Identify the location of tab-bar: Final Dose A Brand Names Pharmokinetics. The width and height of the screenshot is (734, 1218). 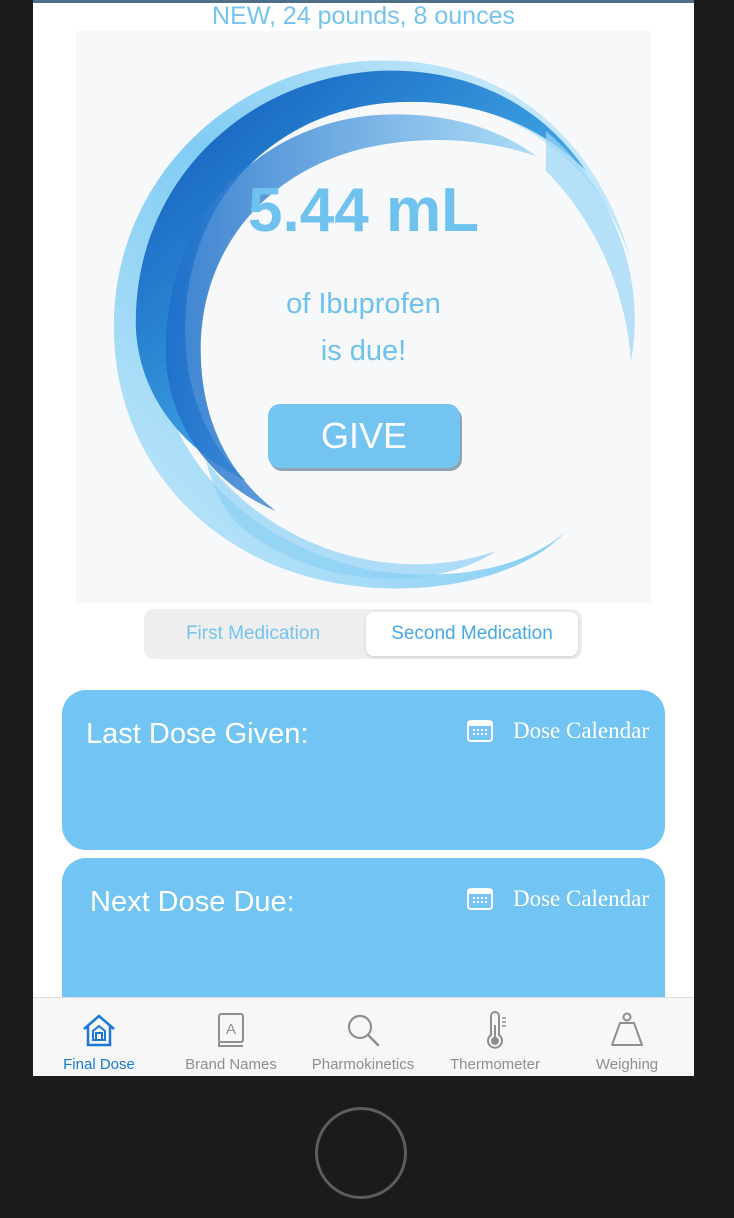
(363, 1036).